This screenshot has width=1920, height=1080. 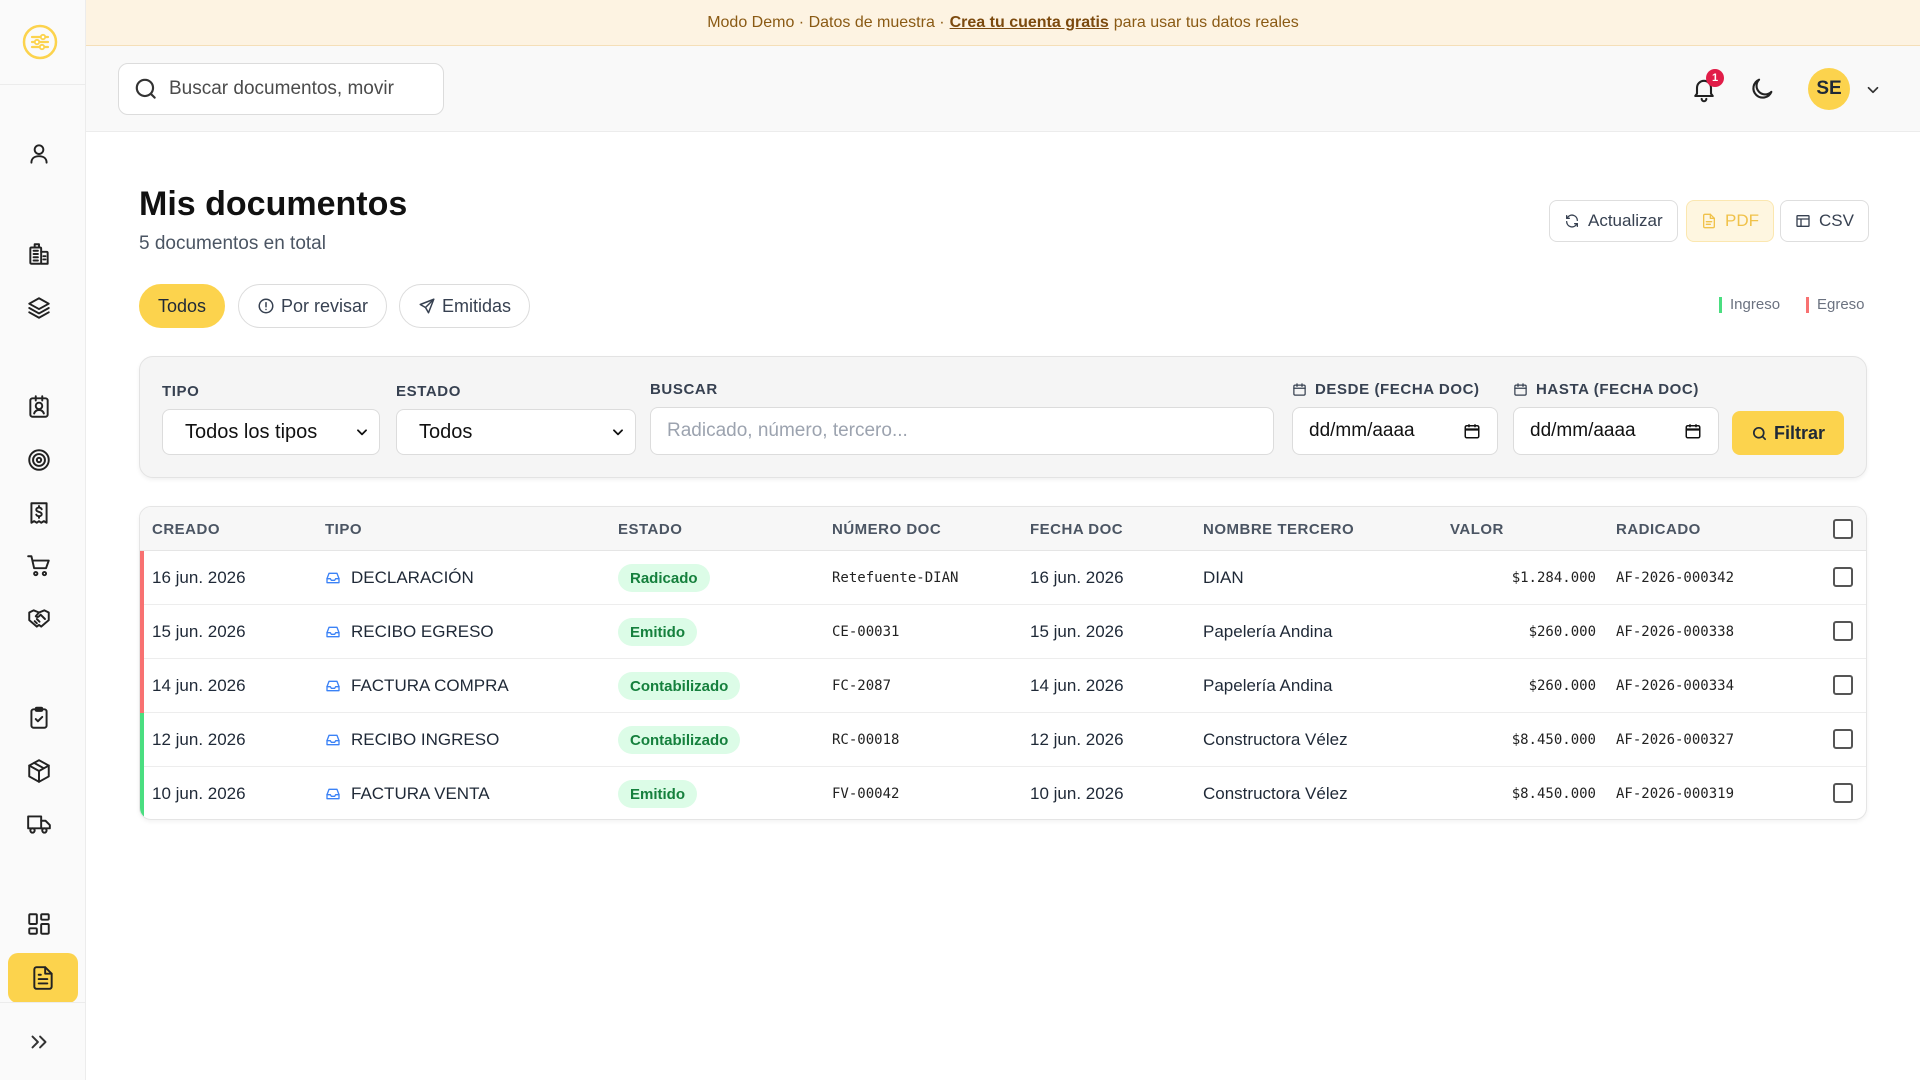 I want to click on refresh-label: Actualizar, so click(x=1625, y=220).